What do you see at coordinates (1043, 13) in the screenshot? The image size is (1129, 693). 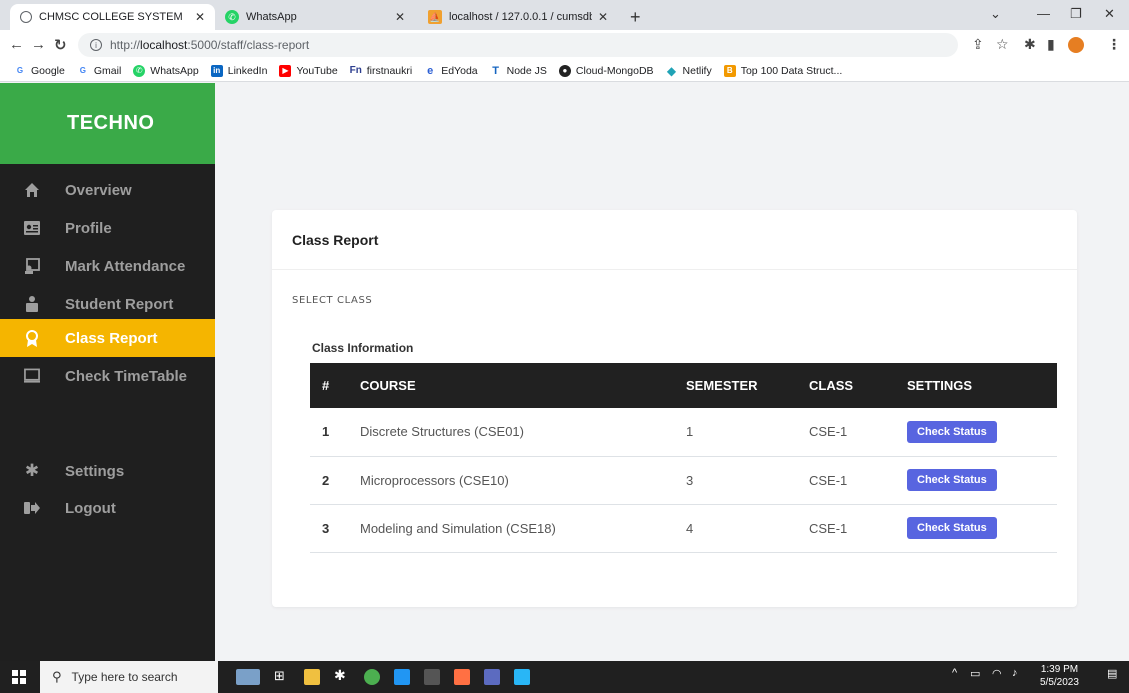 I see `minimize-icon: —` at bounding box center [1043, 13].